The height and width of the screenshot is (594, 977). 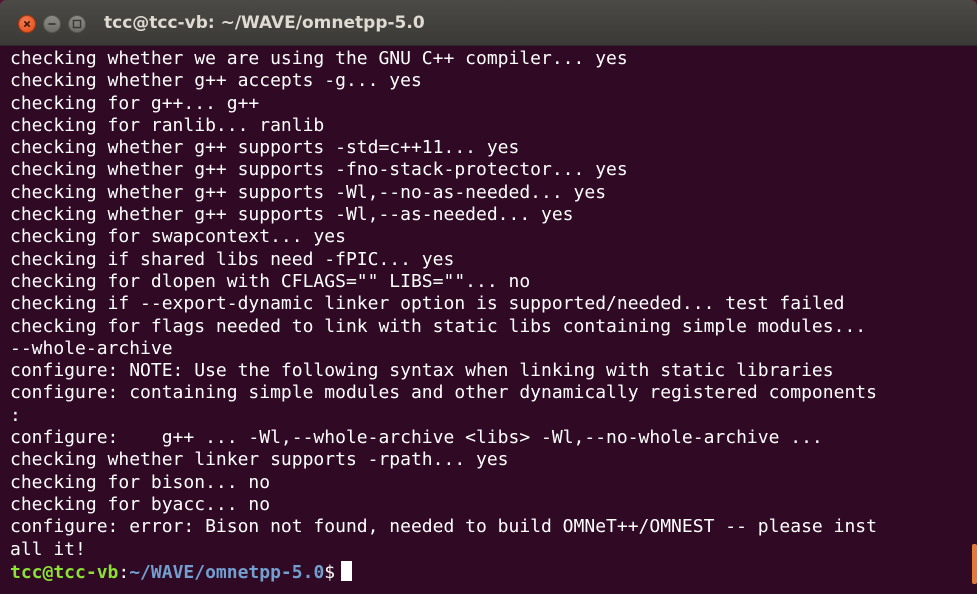 I want to click on maximize-button, so click(x=77, y=24).